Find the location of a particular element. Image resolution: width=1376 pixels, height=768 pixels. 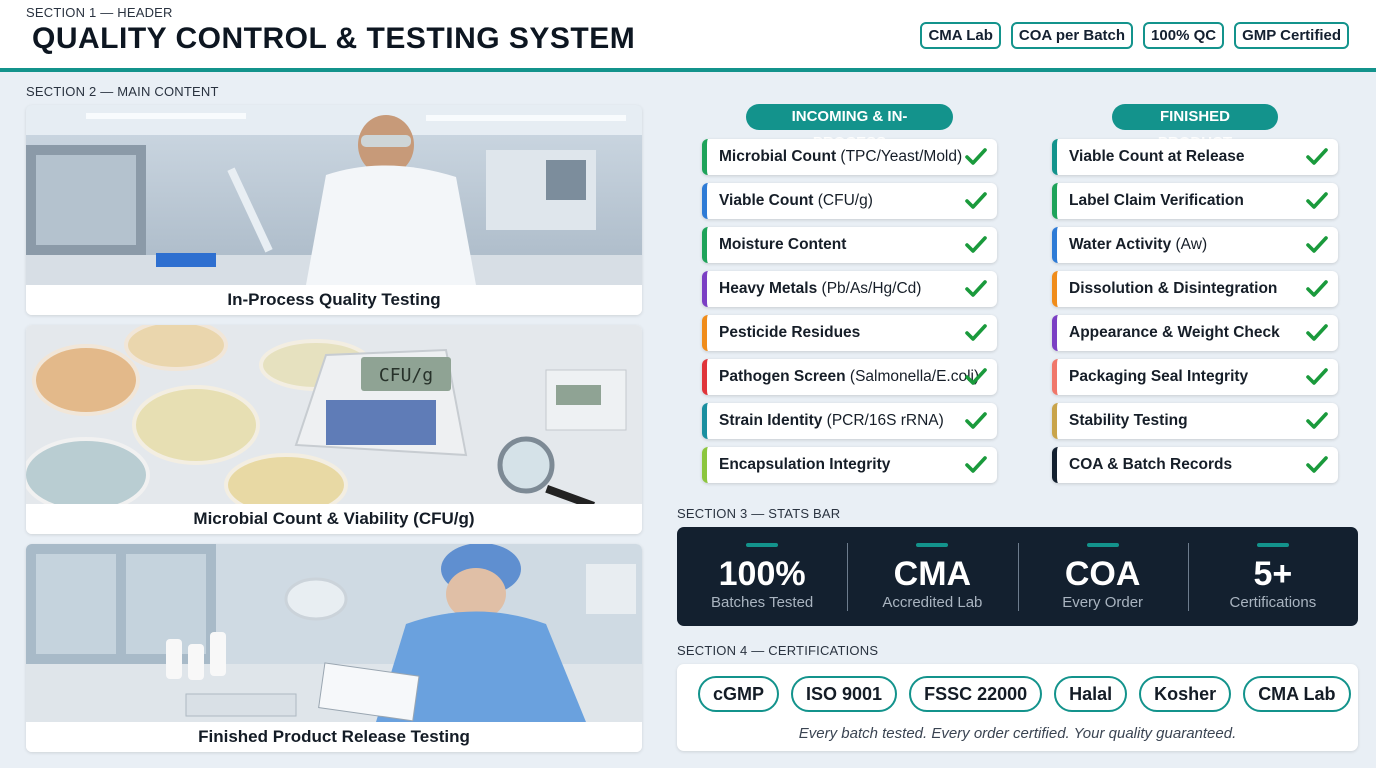

stat-caption: Accredited Lab is located at coordinates (932, 602).